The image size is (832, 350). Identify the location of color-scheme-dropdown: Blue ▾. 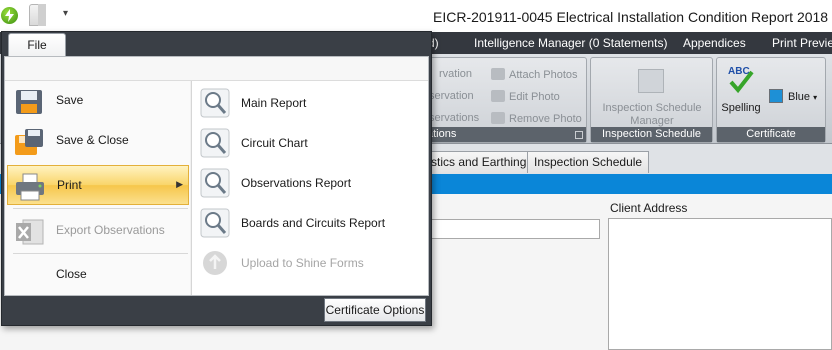
(793, 96).